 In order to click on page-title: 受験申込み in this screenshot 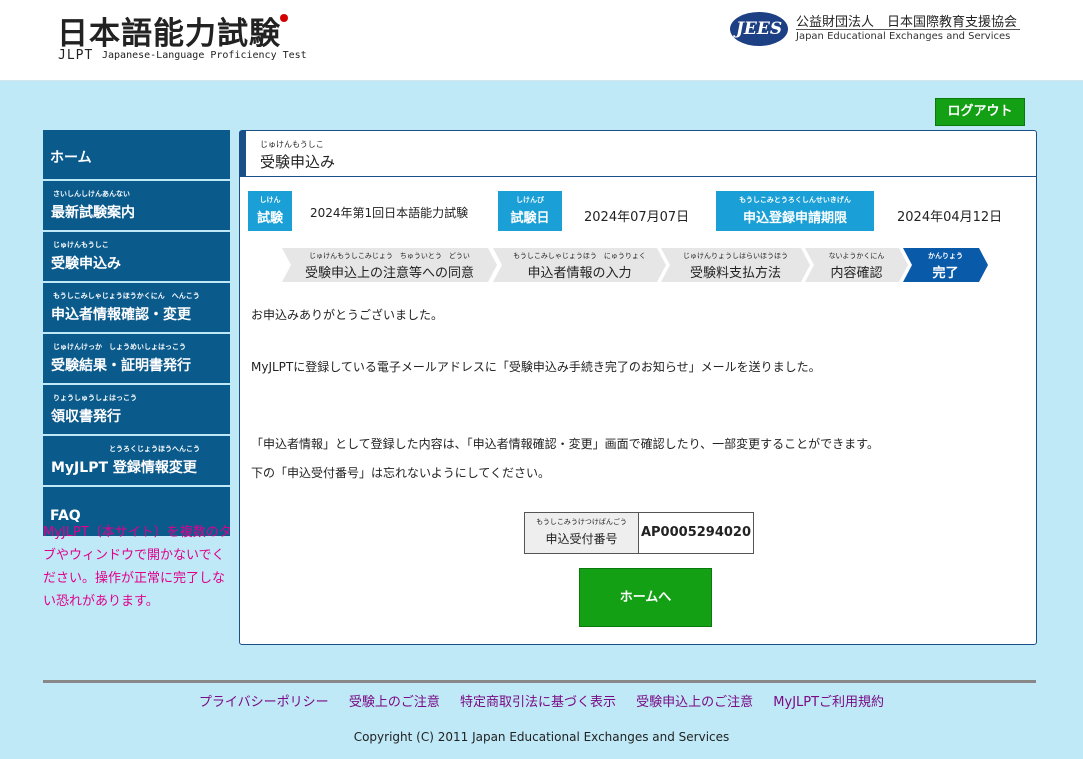, I will do `click(298, 162)`.